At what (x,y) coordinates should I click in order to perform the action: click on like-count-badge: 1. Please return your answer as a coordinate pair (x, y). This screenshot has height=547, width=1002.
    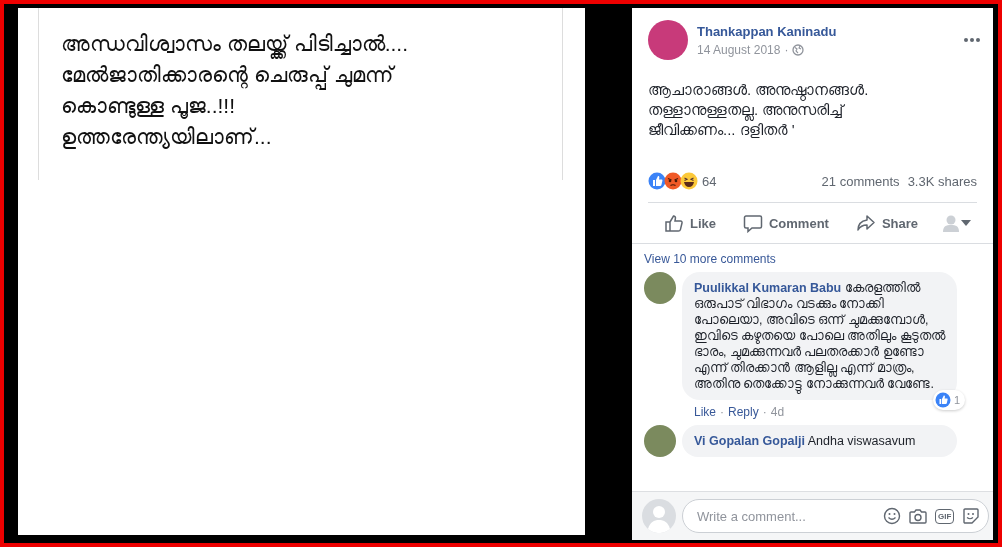
    Looking at the image, I should click on (948, 400).